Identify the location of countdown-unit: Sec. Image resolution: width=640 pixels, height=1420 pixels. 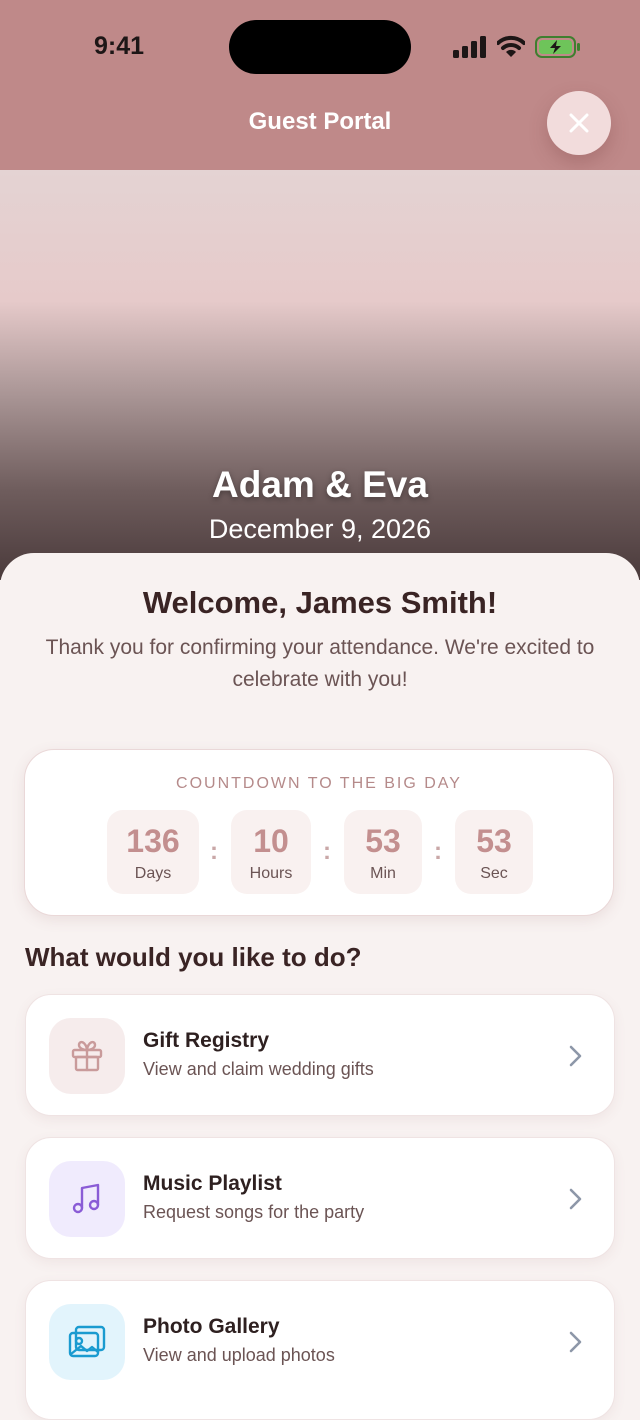
(494, 873).